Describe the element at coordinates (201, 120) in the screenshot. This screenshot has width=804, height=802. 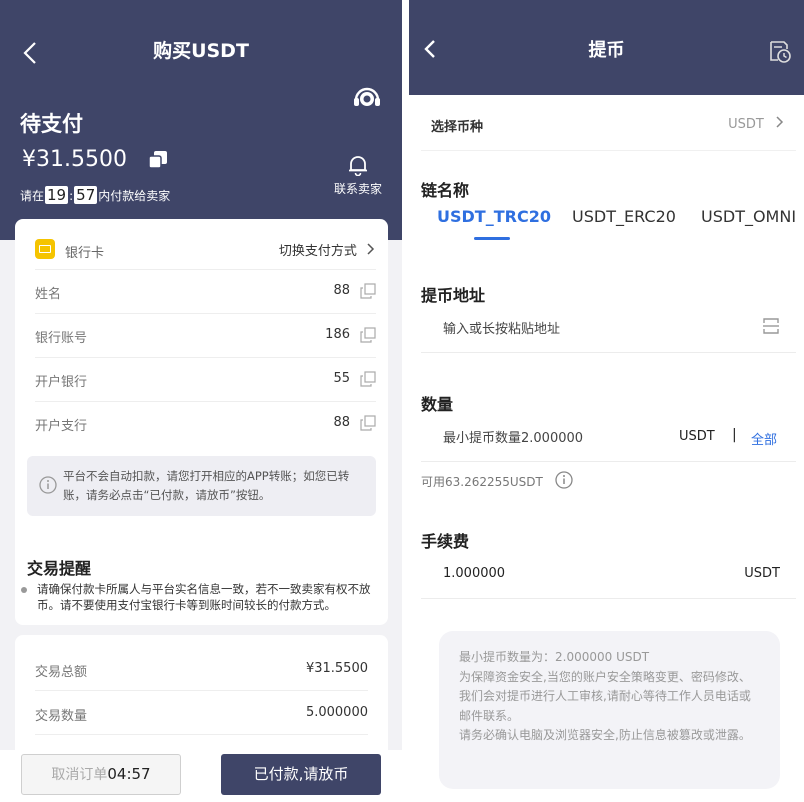
I see `buy-header: 购买USDT 待支付 ¥31.5500 请在 19:57 内付款给卖家 联系卖家` at that location.